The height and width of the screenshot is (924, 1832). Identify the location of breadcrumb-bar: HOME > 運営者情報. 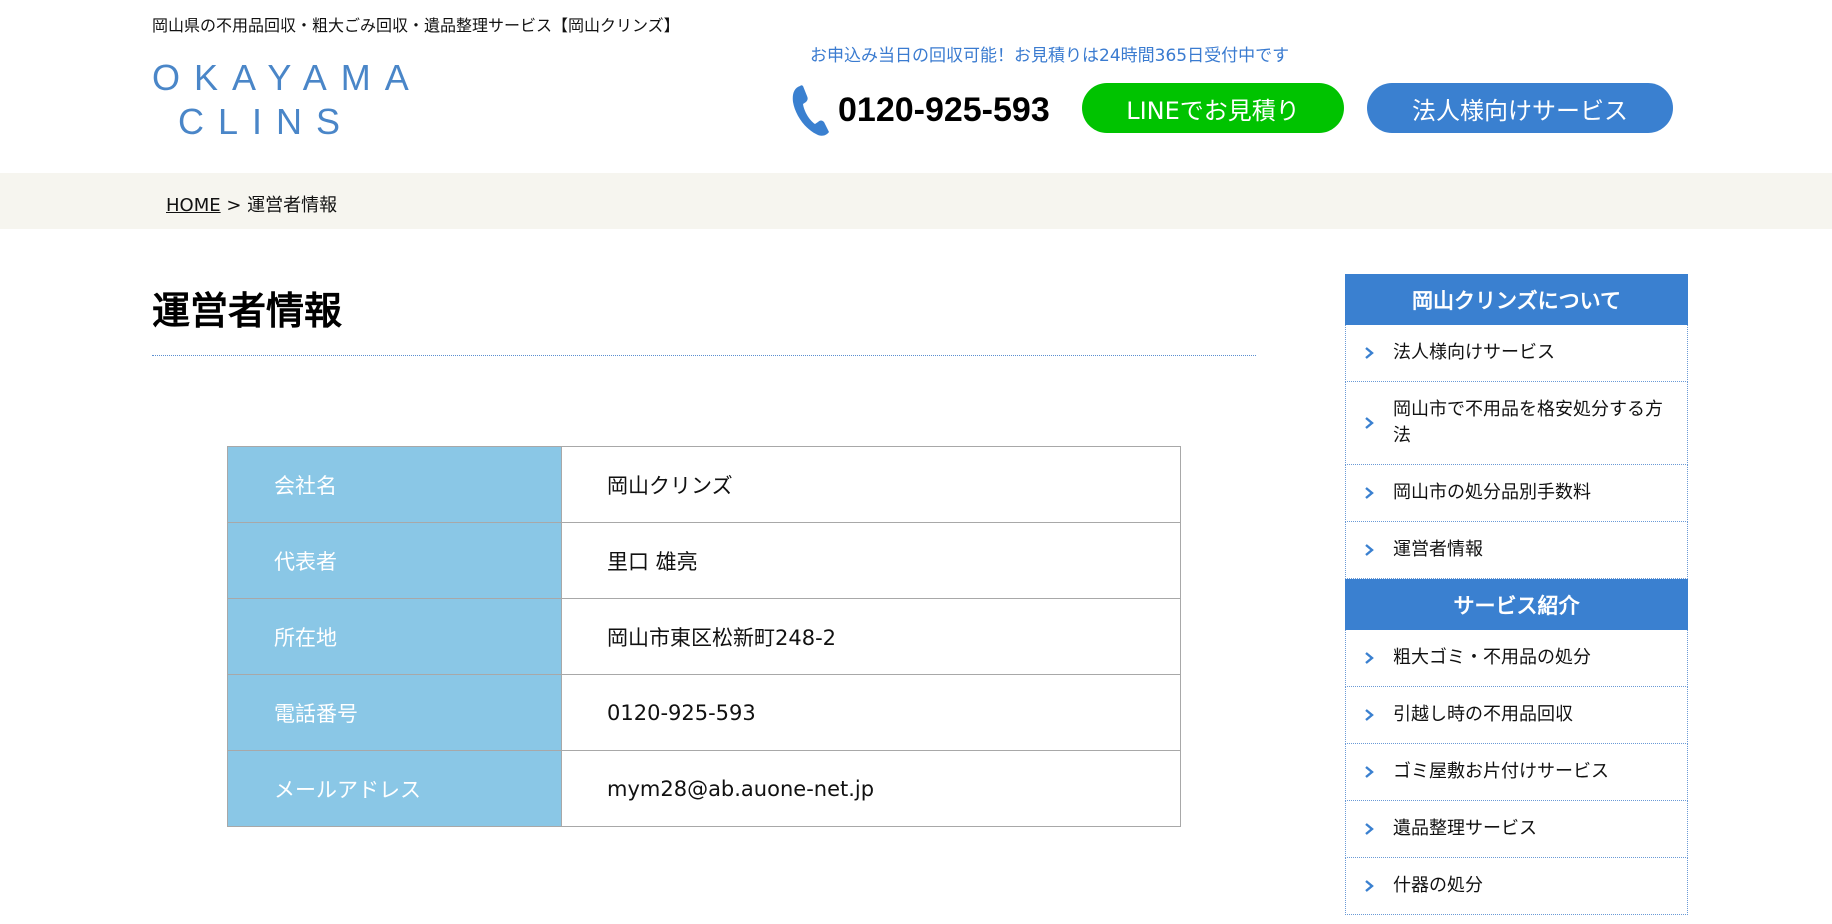
(916, 201).